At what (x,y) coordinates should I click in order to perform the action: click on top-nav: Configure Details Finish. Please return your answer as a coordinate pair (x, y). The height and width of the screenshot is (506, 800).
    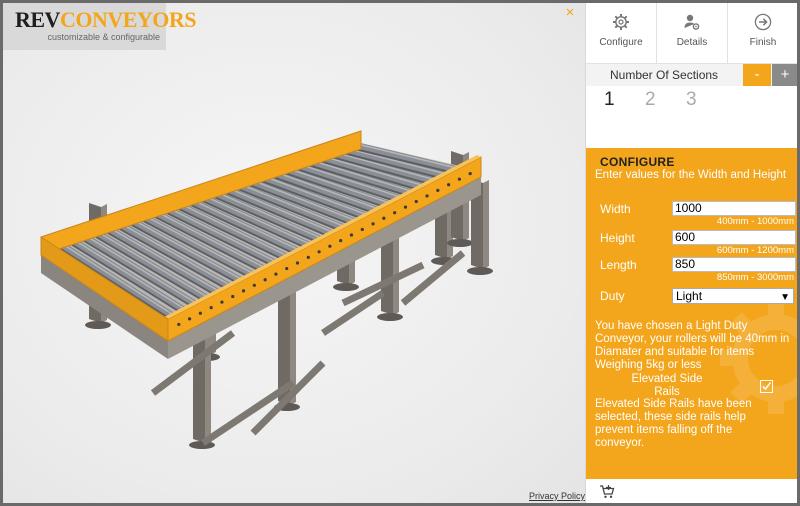
    Looking at the image, I should click on (691, 33).